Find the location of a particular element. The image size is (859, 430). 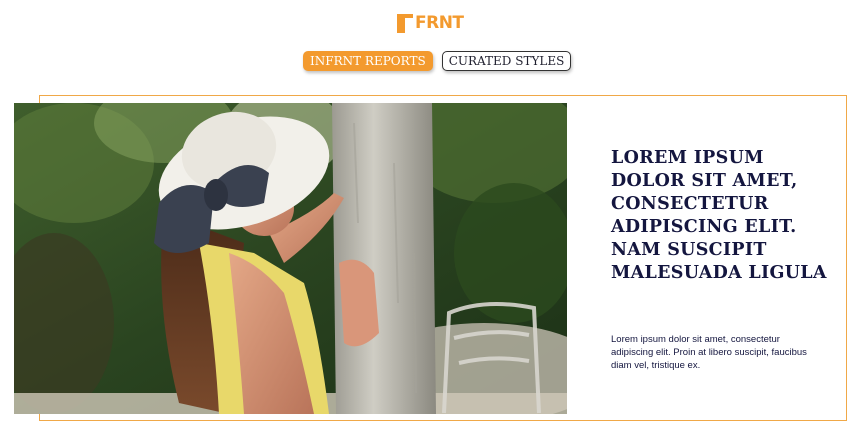

nav-button-infrnt-reports: INFRNT REPORTS is located at coordinates (368, 61).